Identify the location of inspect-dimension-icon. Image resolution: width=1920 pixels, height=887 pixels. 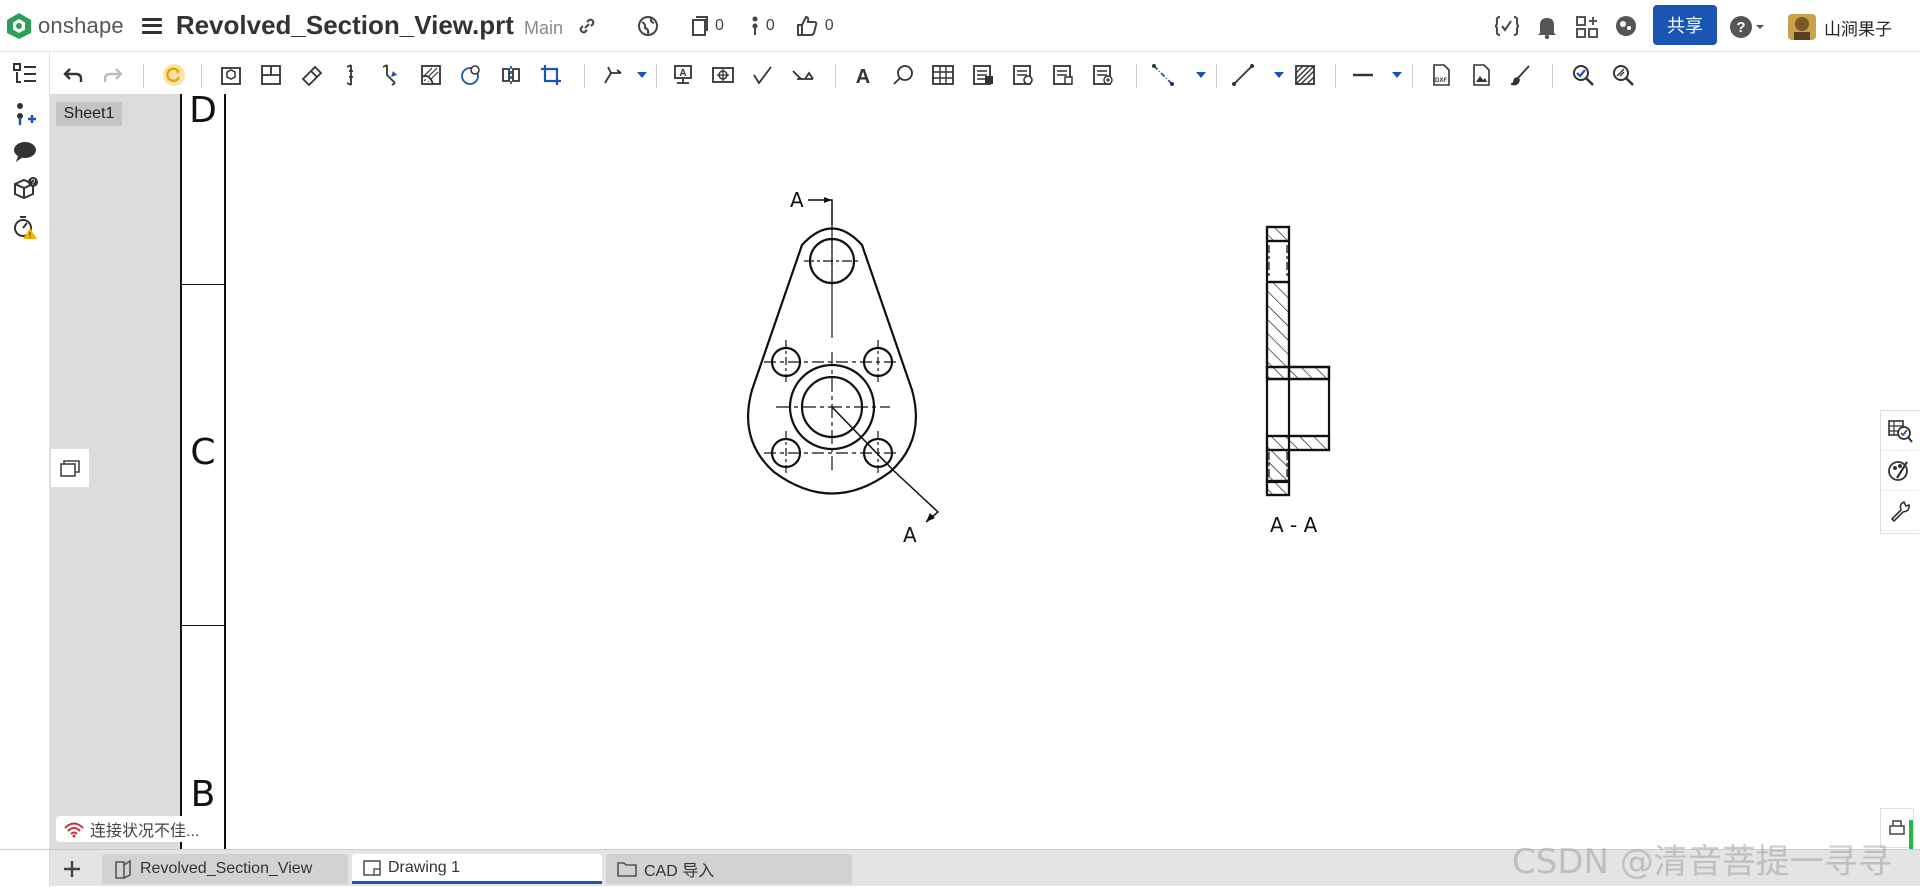
(1623, 75).